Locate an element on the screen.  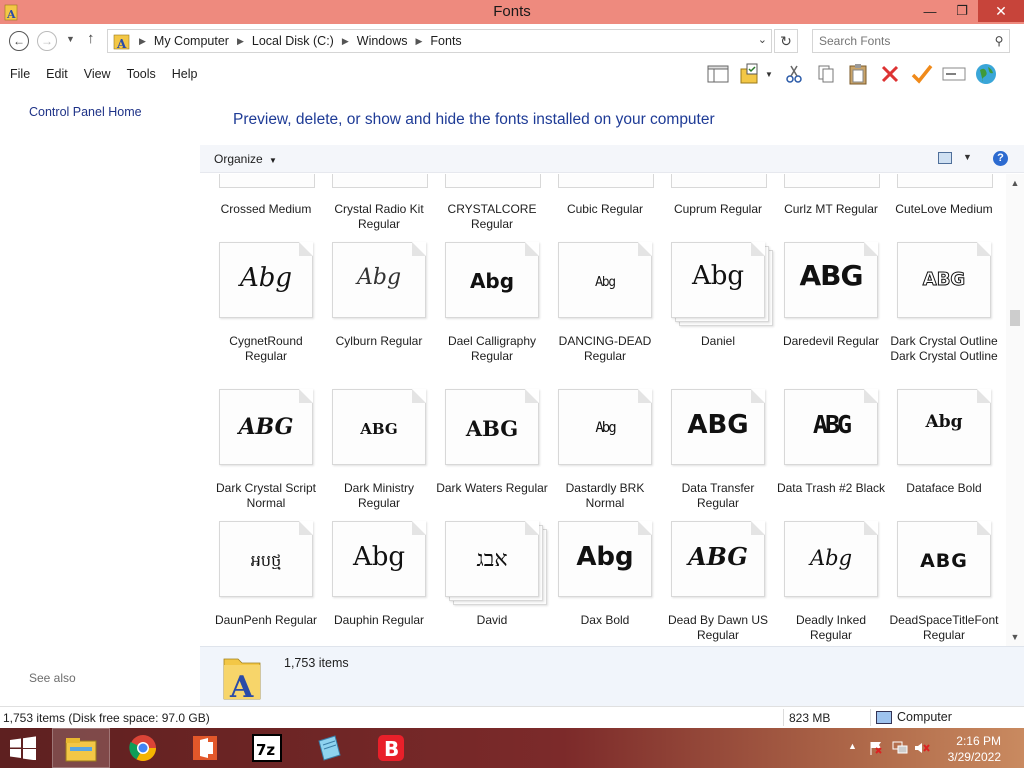
windows-start-icon is located at coordinates (23, 748).